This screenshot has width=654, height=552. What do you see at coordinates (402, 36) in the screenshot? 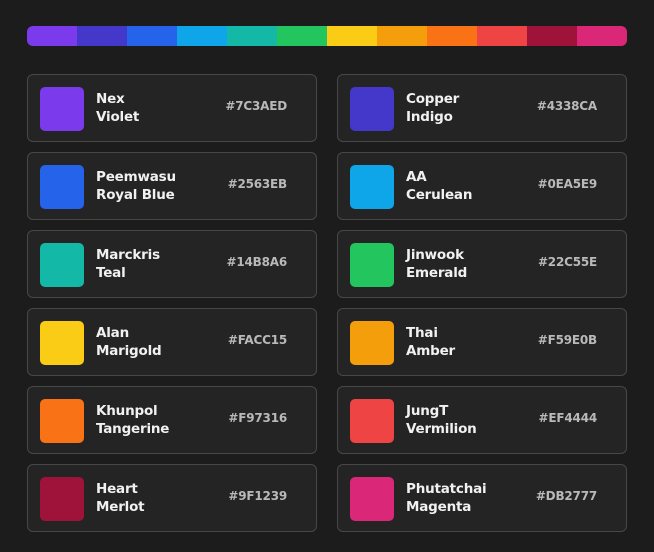
I see `strip-segment-amber` at bounding box center [402, 36].